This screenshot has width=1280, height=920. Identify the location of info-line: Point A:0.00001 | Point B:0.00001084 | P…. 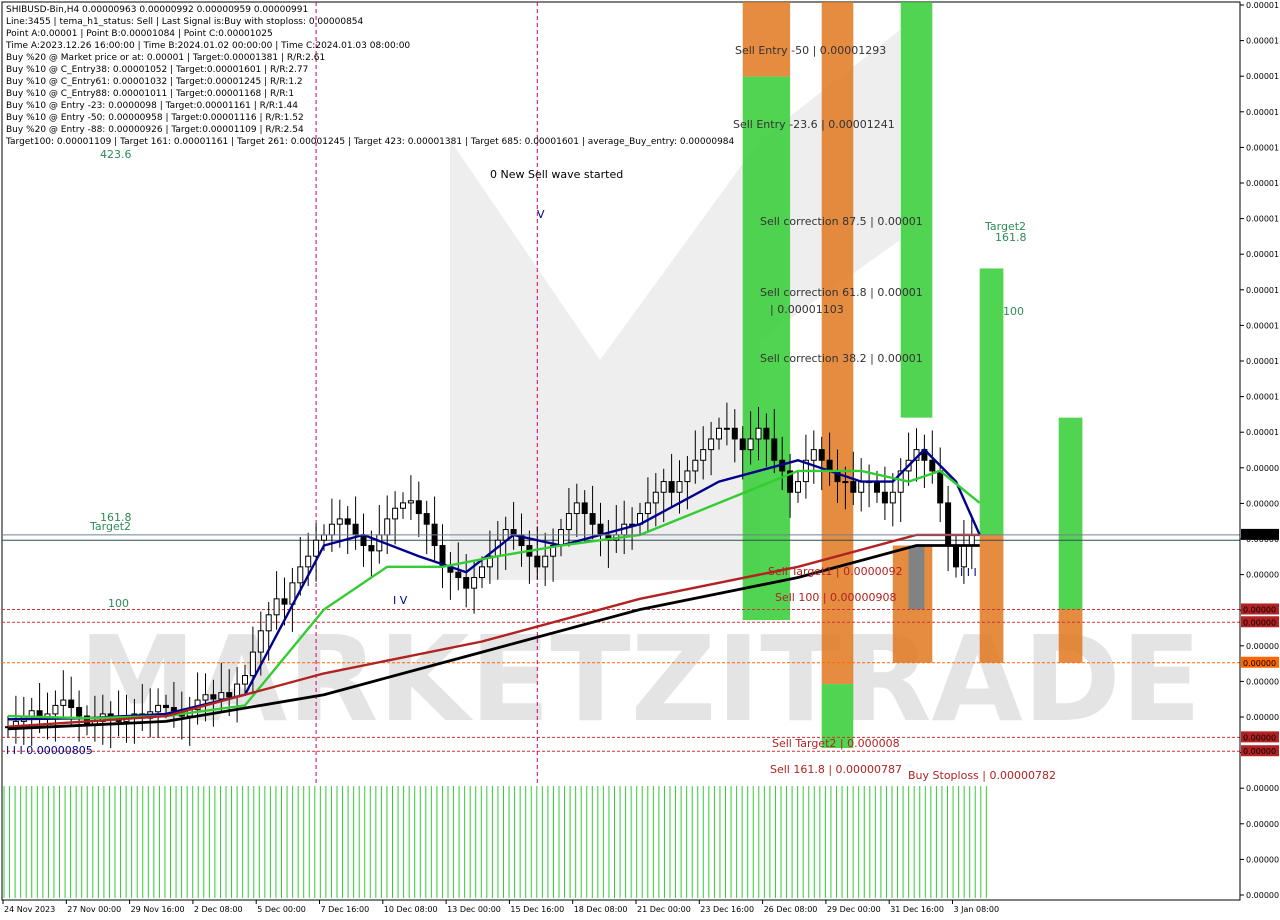
(139, 34).